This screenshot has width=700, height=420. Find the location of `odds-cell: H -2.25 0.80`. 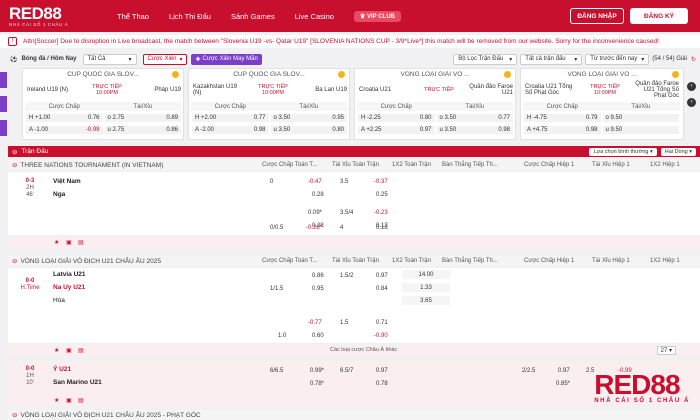

odds-cell: H -2.25 0.80 is located at coordinates (396, 117).